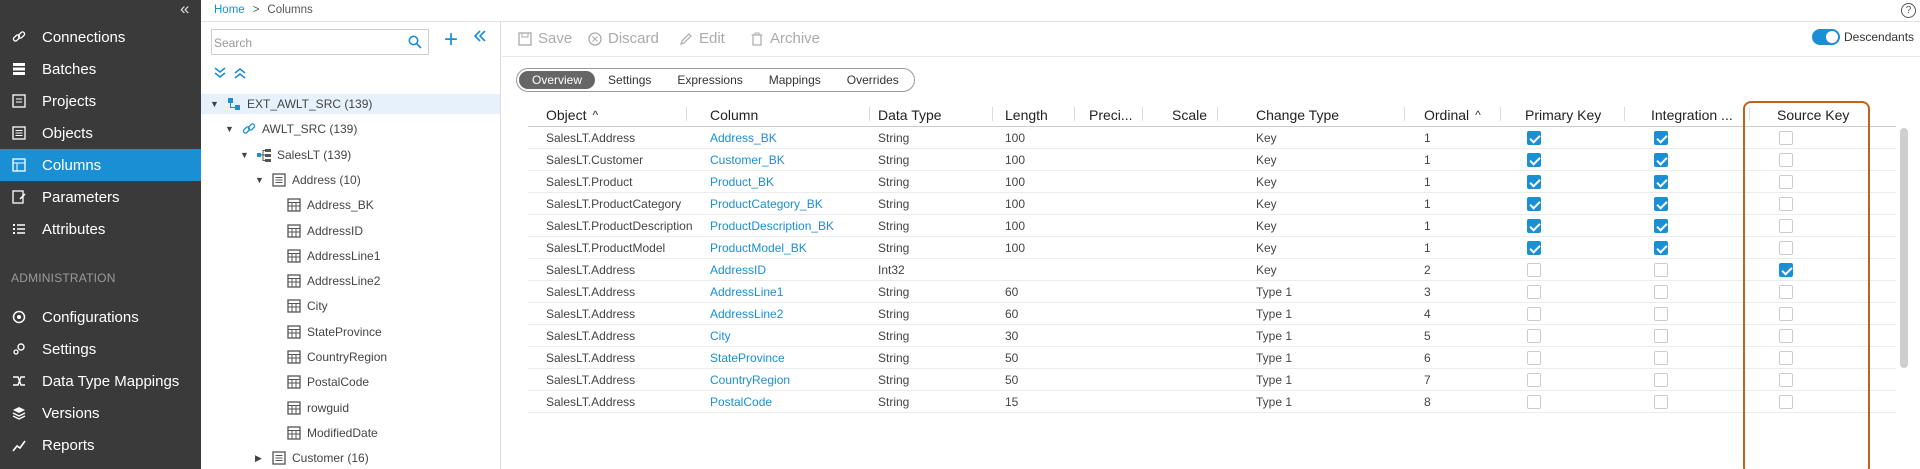  I want to click on cell-column: CountryRegion, so click(750, 380).